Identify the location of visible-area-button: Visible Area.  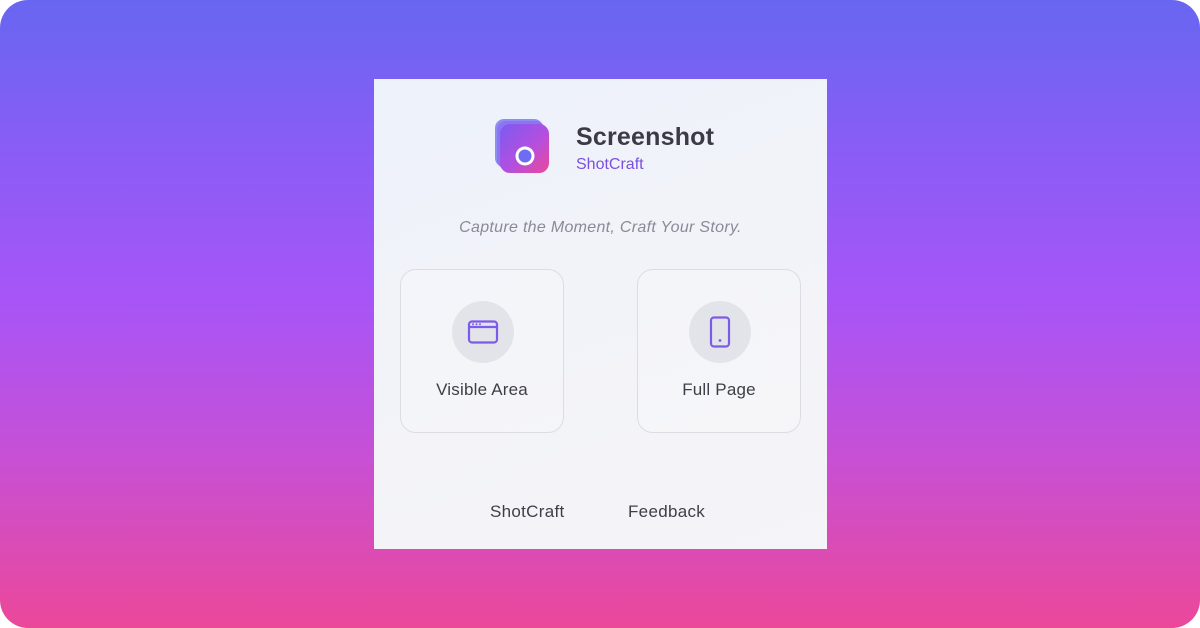
(482, 351).